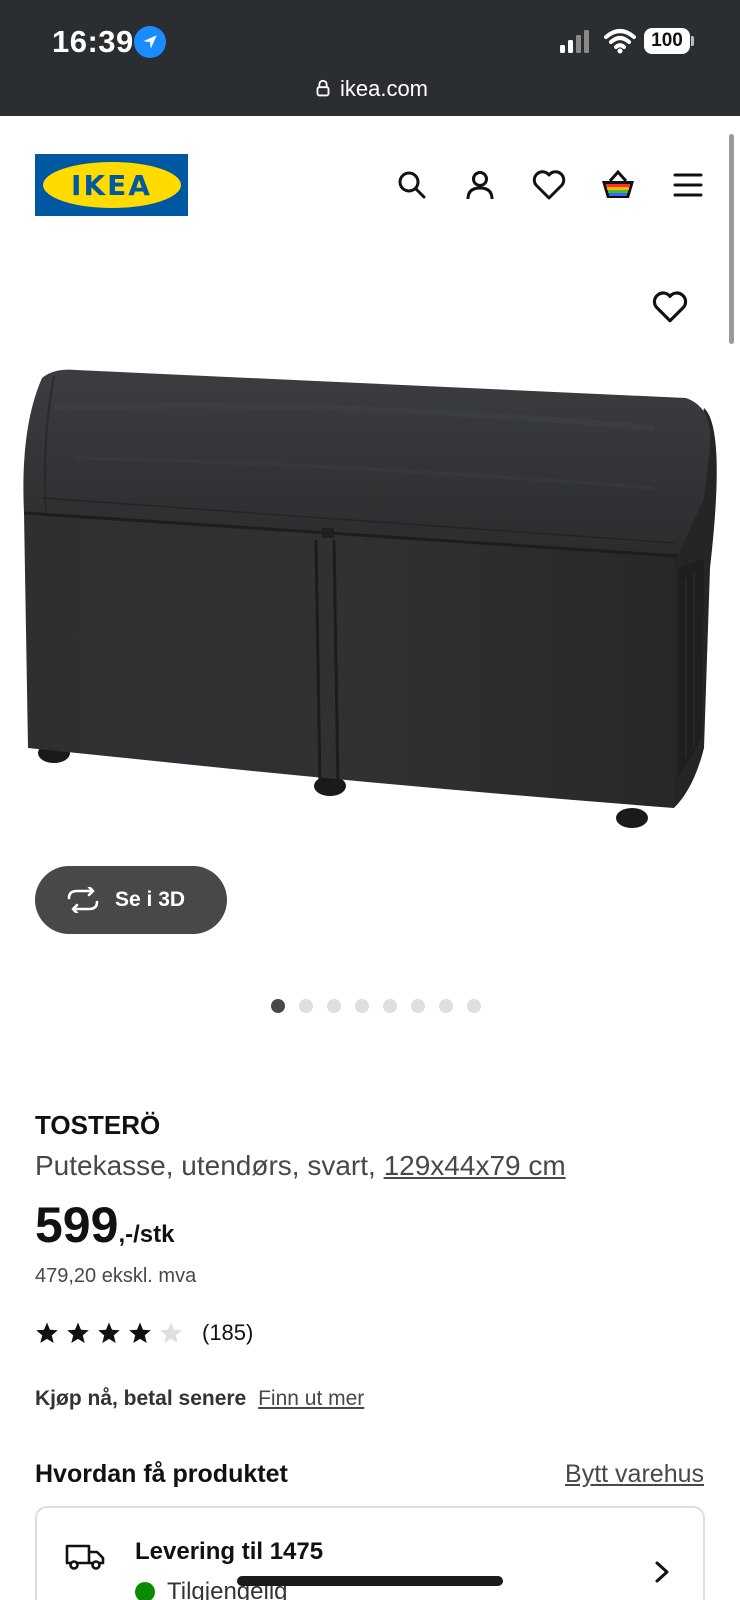 Image resolution: width=740 pixels, height=1600 pixels. Describe the element at coordinates (620, 41) in the screenshot. I see `wifi-icon` at that location.